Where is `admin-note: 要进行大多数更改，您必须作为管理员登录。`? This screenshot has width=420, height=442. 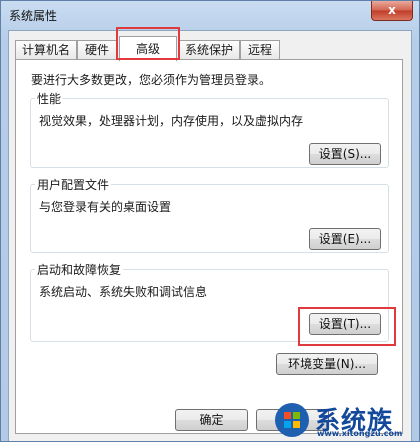 admin-note: 要进行大多数更改，您必须作为管理员登录。 is located at coordinates (151, 80).